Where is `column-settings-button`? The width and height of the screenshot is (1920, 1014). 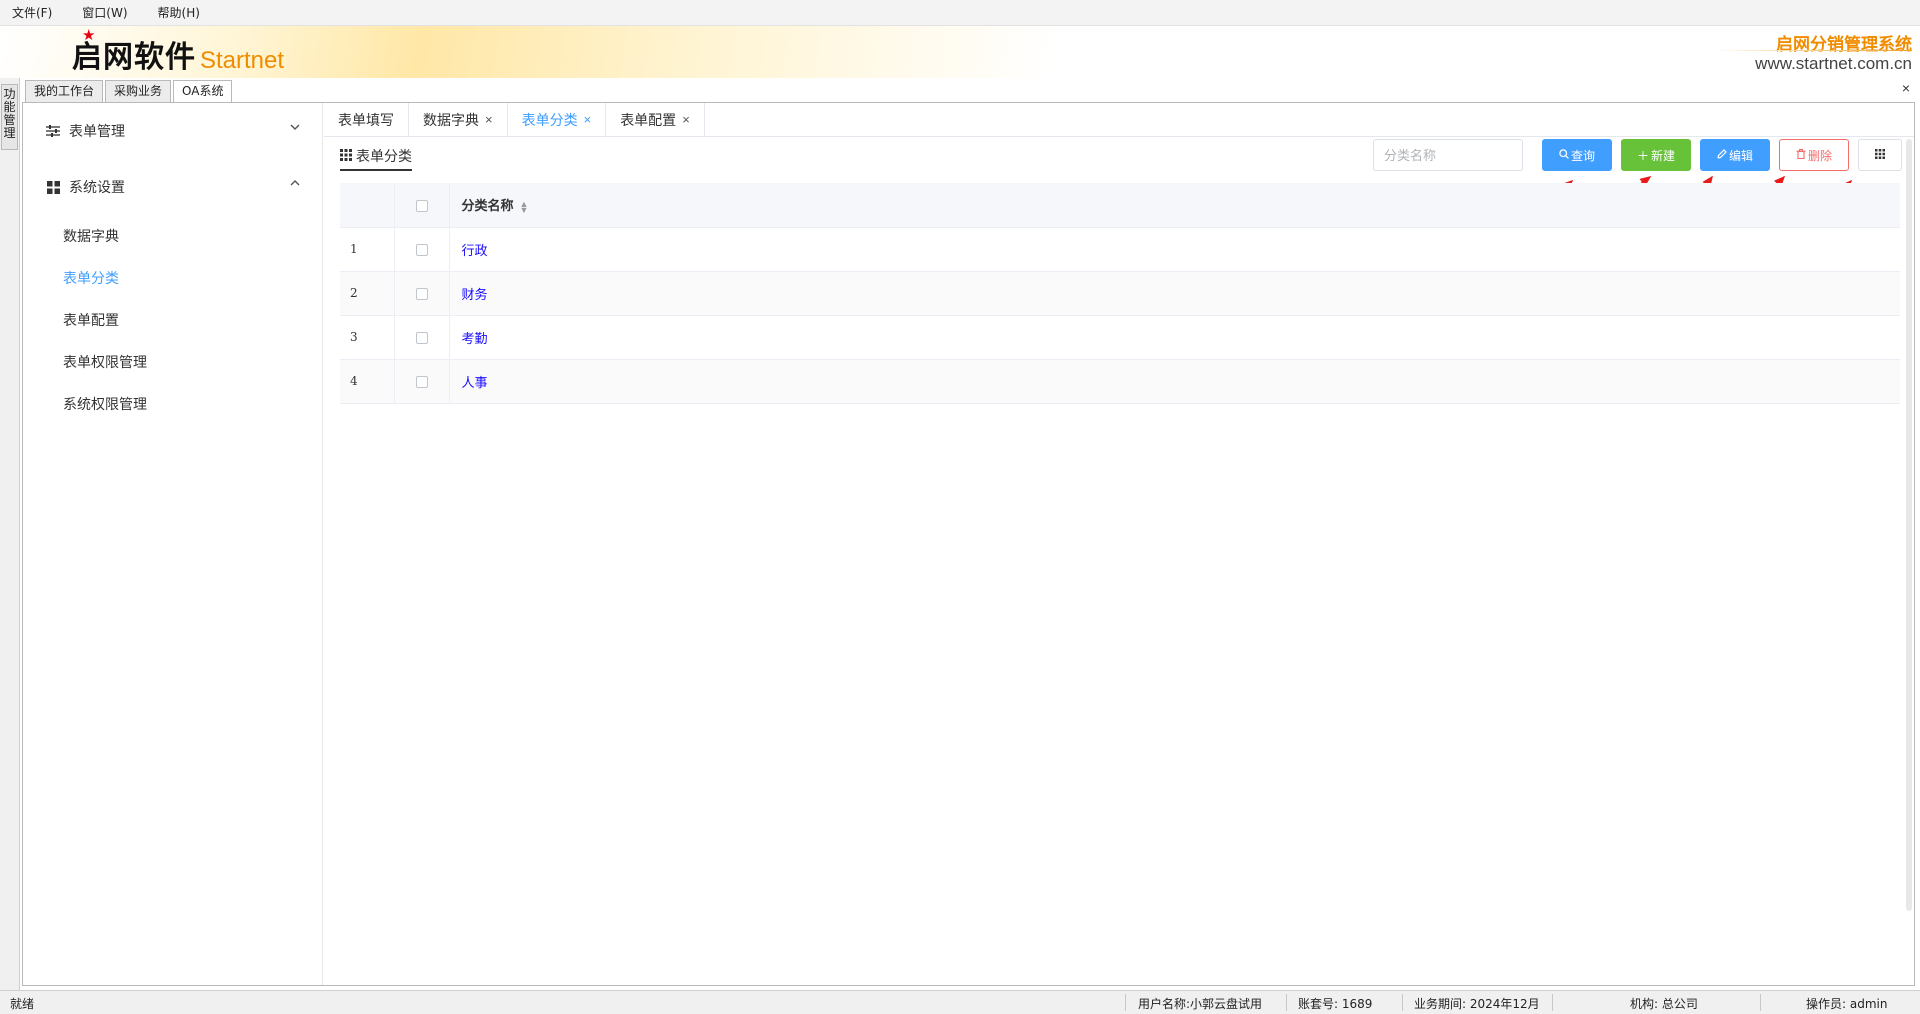 column-settings-button is located at coordinates (1880, 155).